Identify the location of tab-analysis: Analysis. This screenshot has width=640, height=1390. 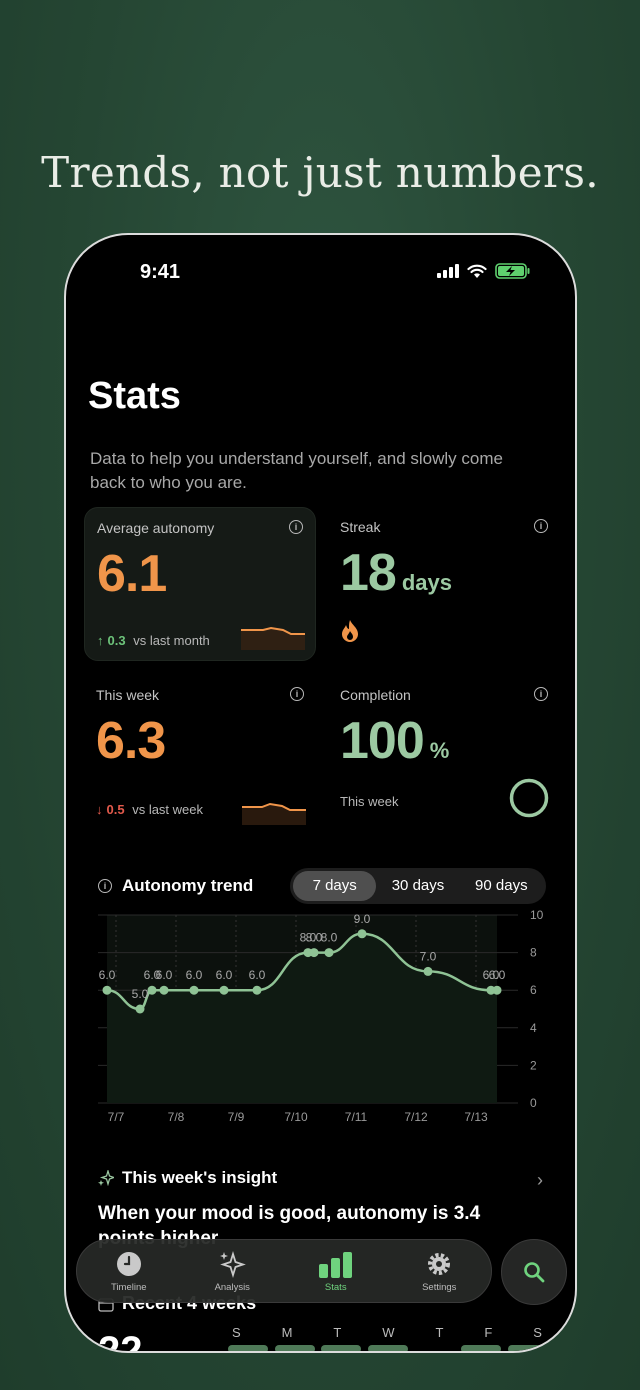
(232, 1271).